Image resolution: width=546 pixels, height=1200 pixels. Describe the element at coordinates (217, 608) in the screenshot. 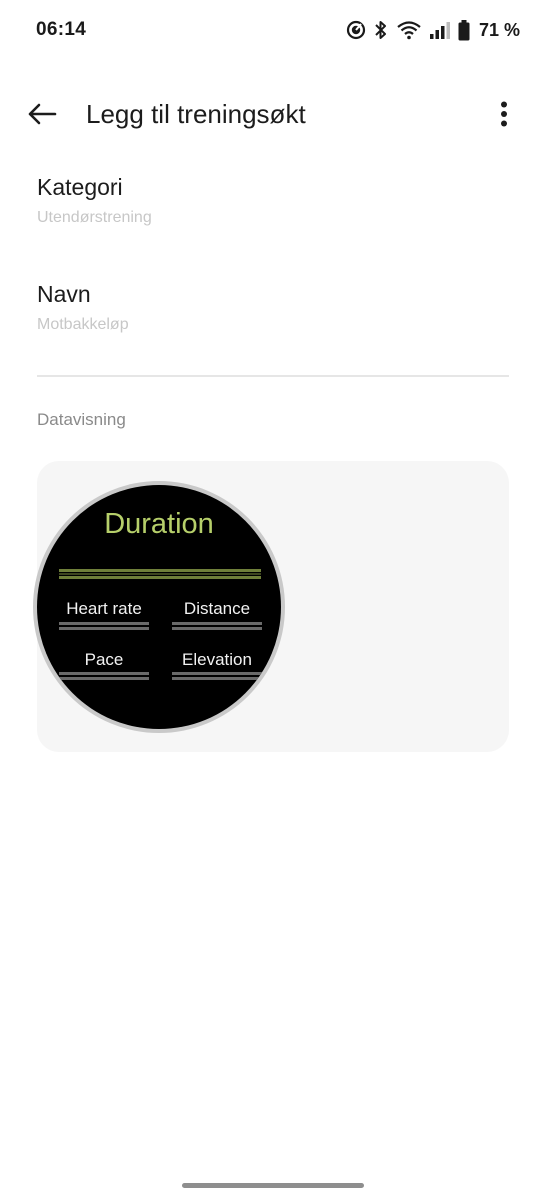

I see `watch-field-distance: Distance` at that location.